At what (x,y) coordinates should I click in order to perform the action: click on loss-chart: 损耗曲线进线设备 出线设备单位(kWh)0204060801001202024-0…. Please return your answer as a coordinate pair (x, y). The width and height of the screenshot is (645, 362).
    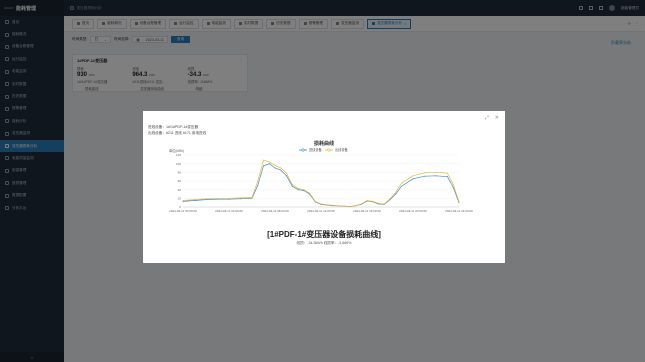
    Looking at the image, I should click on (321, 176).